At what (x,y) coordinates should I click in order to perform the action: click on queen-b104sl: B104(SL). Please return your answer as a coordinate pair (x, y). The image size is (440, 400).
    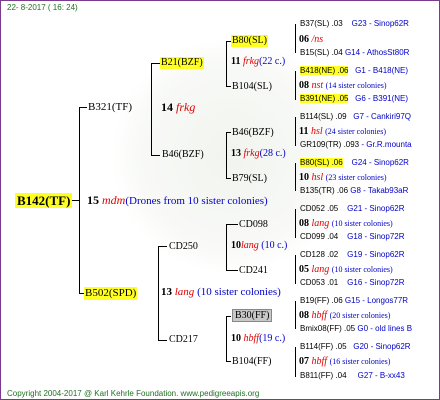
    Looking at the image, I should click on (252, 87).